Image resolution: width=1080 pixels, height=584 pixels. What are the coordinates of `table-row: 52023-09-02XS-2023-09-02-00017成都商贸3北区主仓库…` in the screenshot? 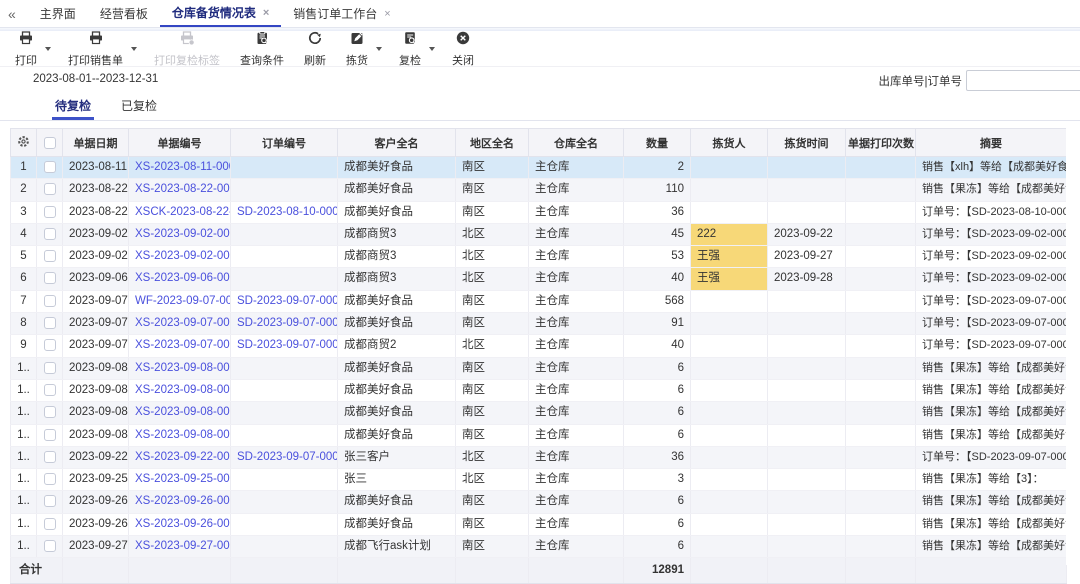 It's located at (539, 257).